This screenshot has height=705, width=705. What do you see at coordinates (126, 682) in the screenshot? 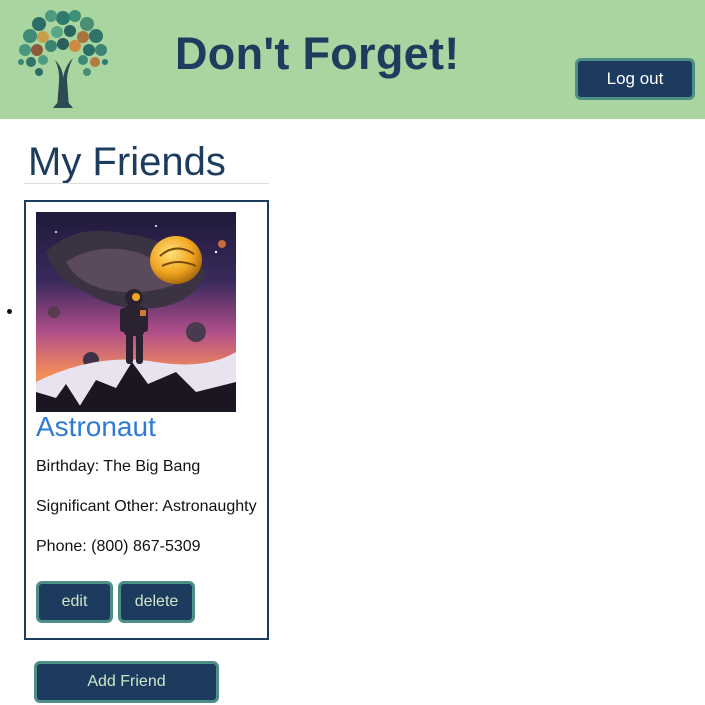
I see `add-friend-button: Add Friend` at bounding box center [126, 682].